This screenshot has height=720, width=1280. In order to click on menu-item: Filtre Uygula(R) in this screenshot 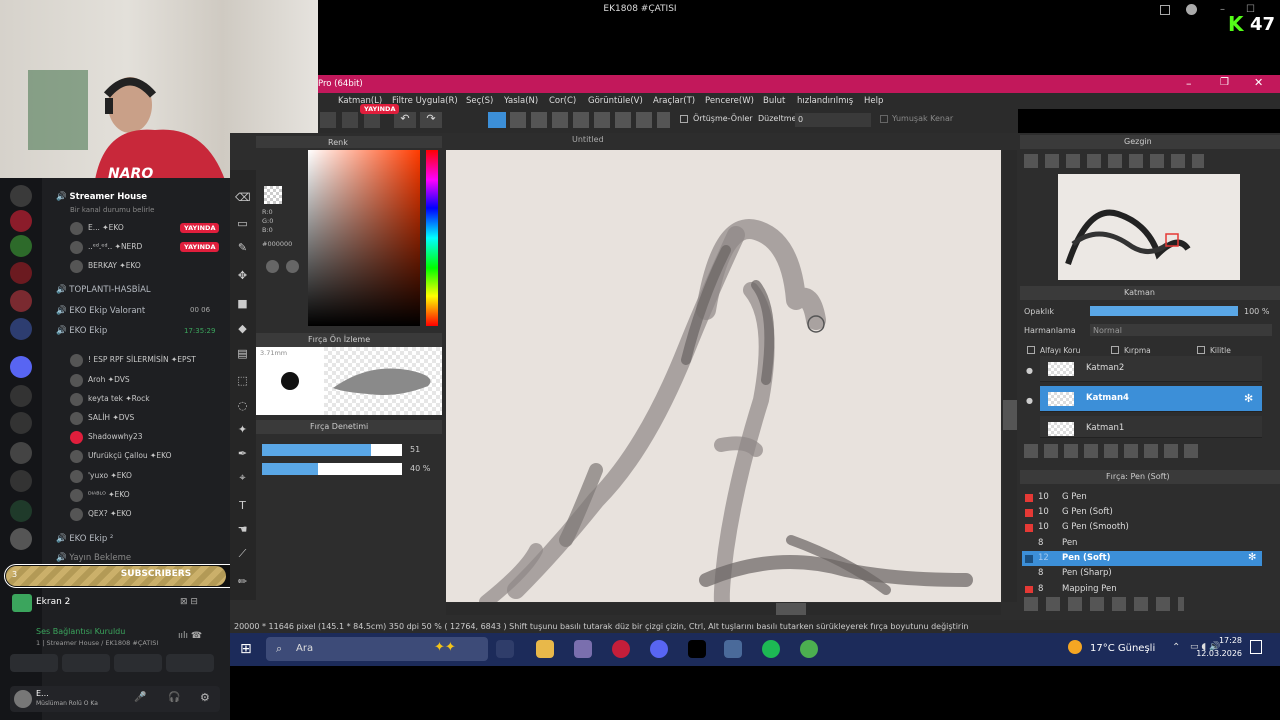, I will do `click(425, 101)`.